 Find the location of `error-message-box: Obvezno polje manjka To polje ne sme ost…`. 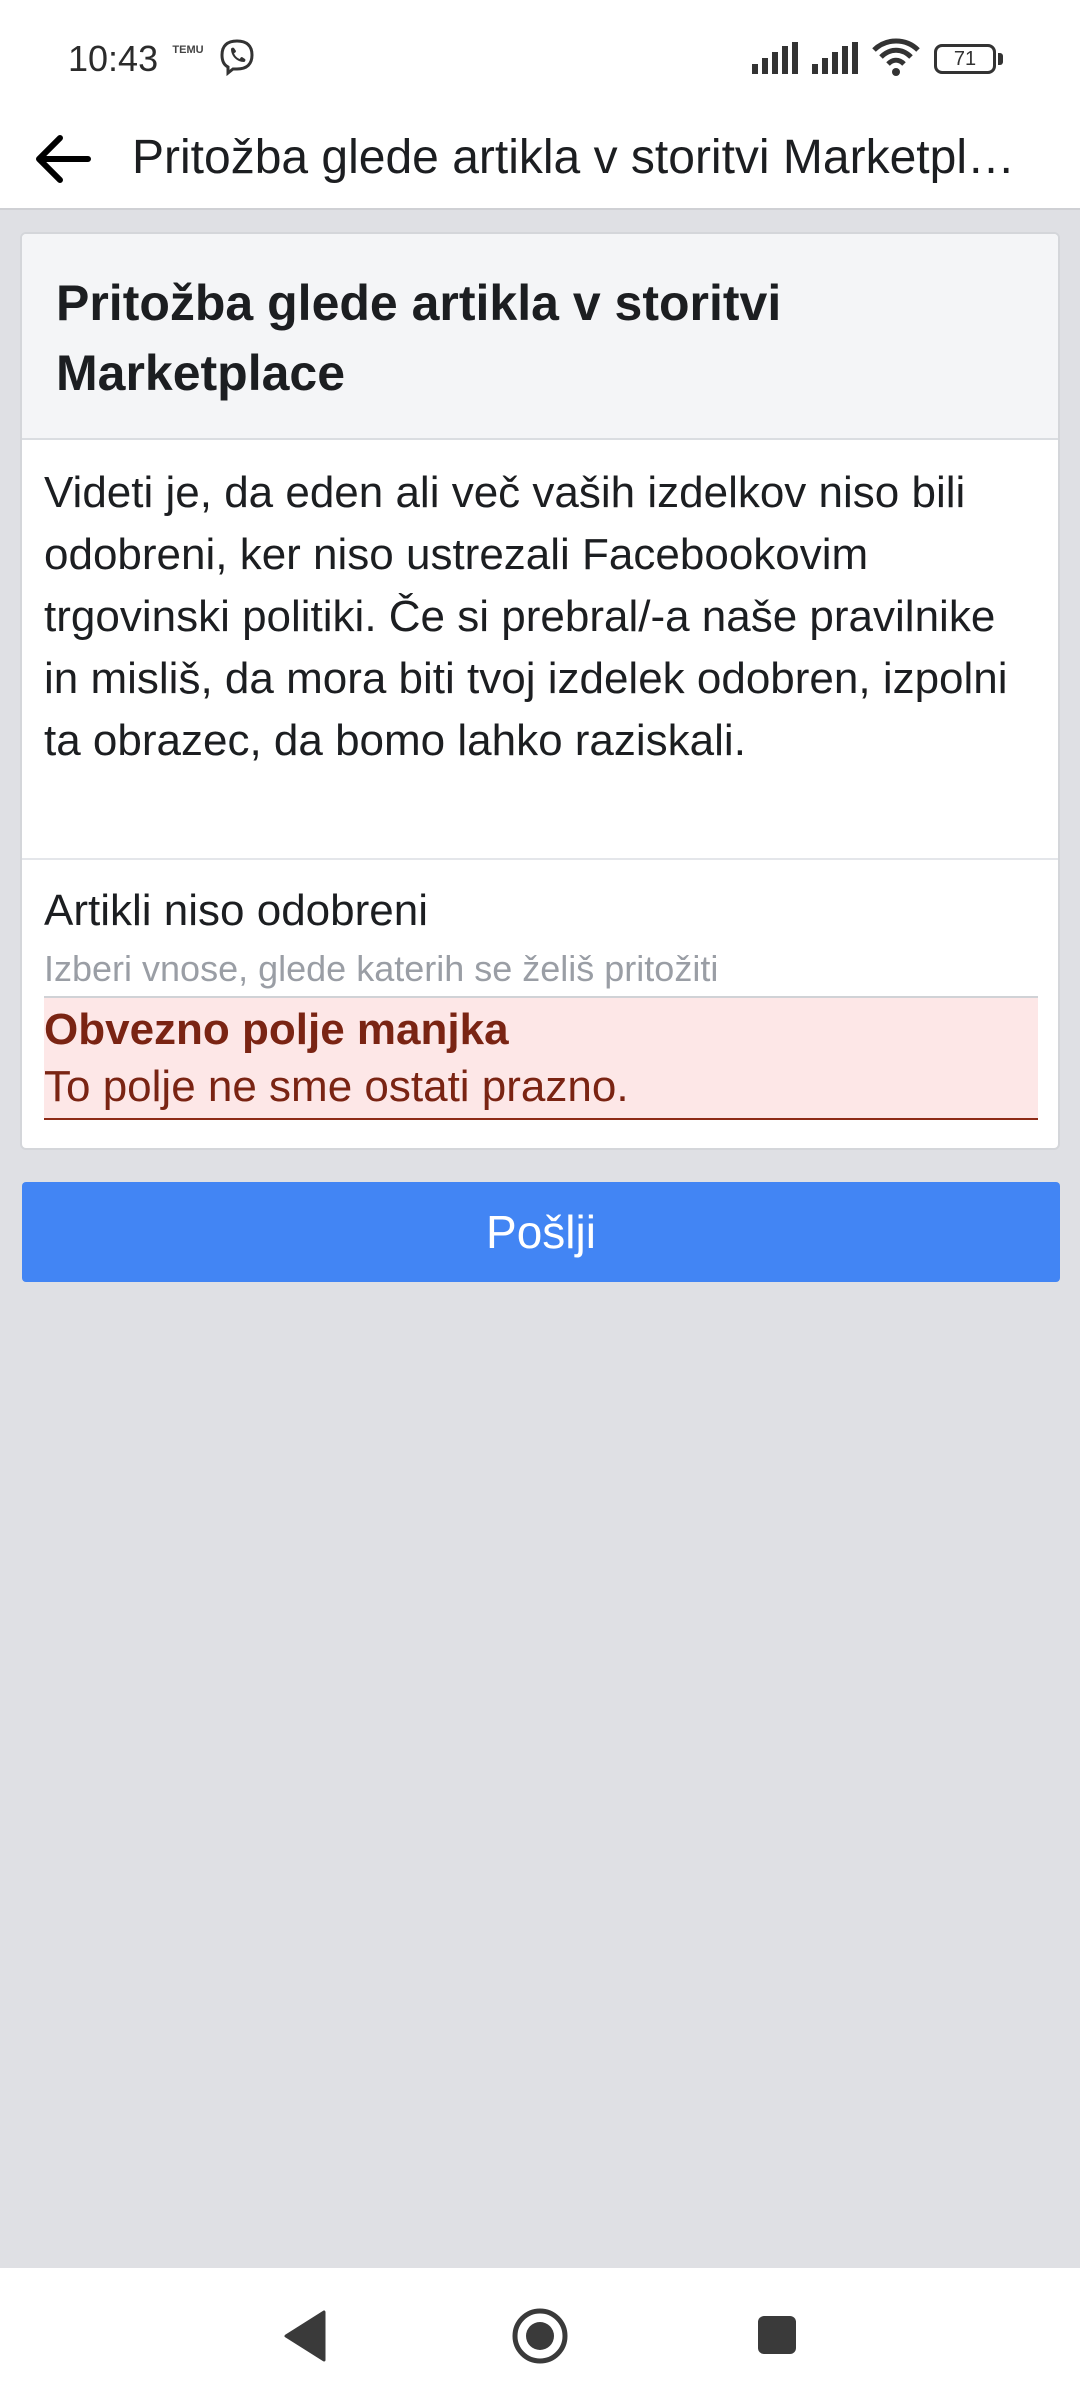

error-message-box: Obvezno polje manjka To polje ne sme ost… is located at coordinates (541, 1059).